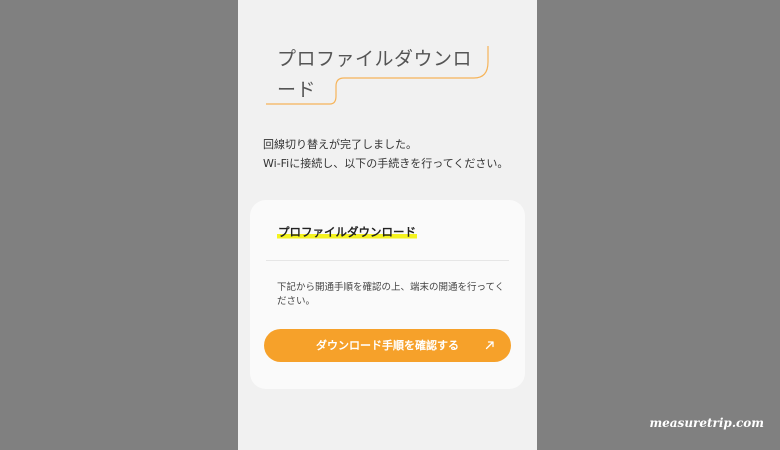 Image resolution: width=780 pixels, height=450 pixels. Describe the element at coordinates (706, 423) in the screenshot. I see `watermark: measuretrip.com` at that location.